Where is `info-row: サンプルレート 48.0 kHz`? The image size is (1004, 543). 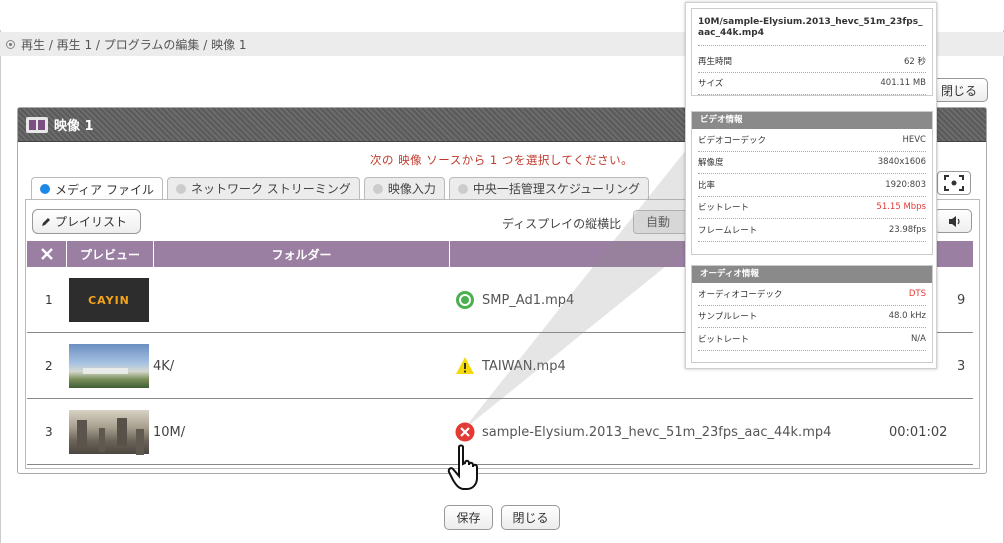 info-row: サンプルレート 48.0 kHz is located at coordinates (812, 317).